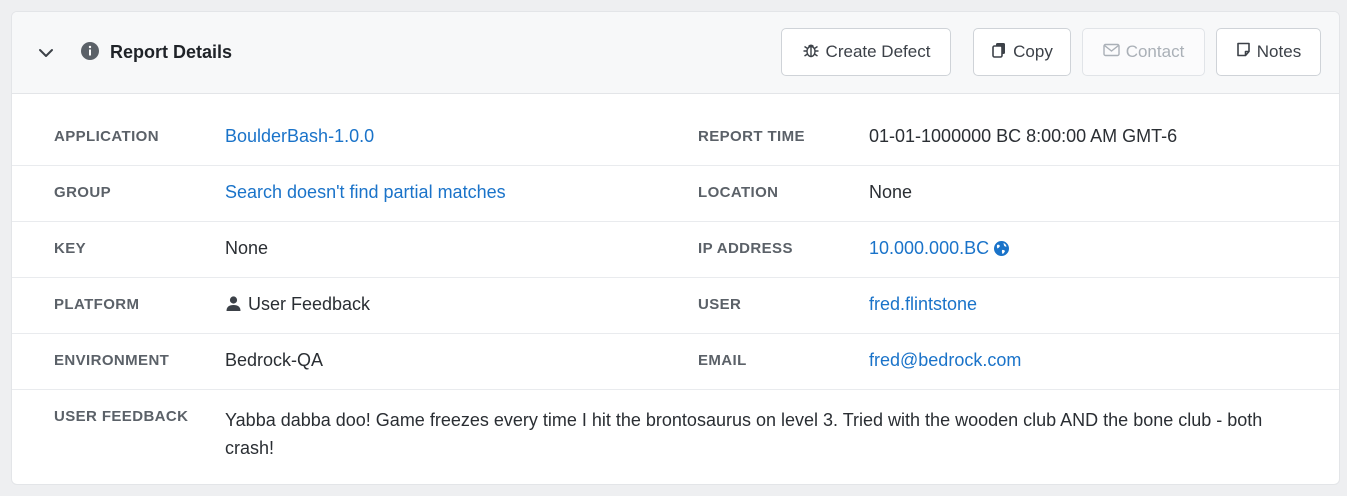  Describe the element at coordinates (97, 304) in the screenshot. I see `platform-label: PLATFORM` at that location.